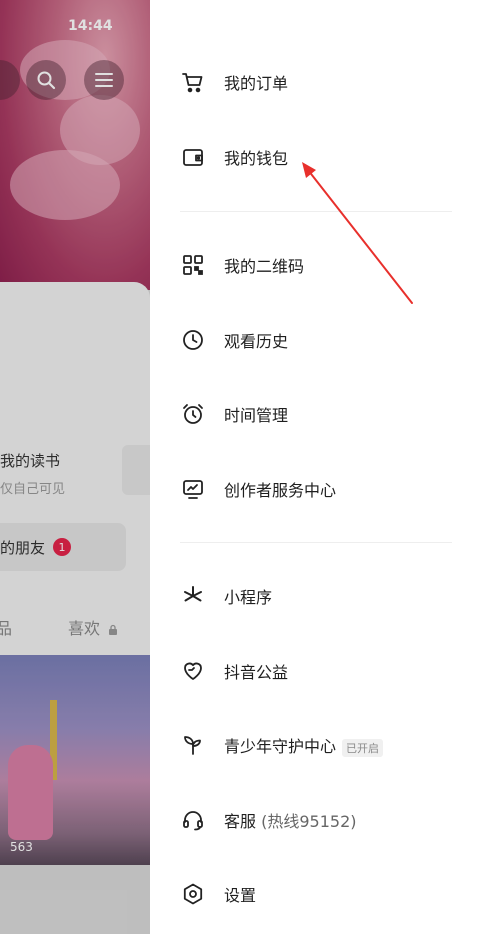 This screenshot has height=934, width=480. What do you see at coordinates (240, 895) in the screenshot?
I see `menu-item-settings-label: 设置` at bounding box center [240, 895].